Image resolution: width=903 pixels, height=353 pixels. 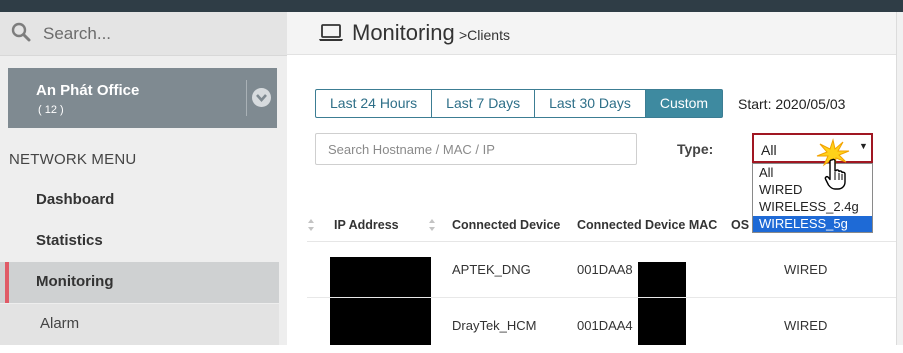 I want to click on sidebar-item-statistics: Statistics, so click(x=139, y=241).